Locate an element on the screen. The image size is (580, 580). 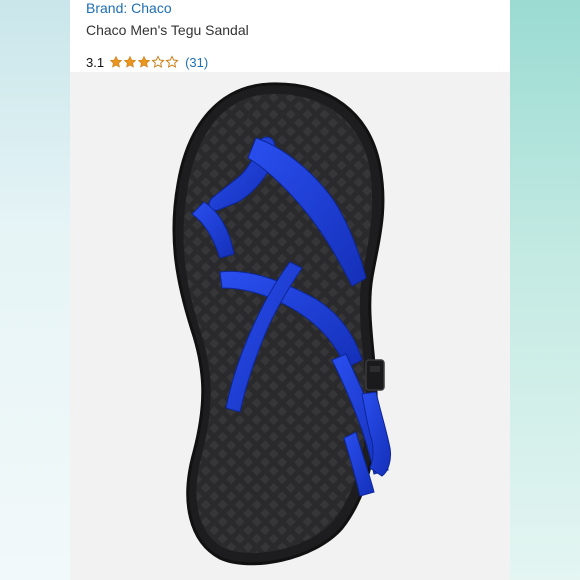
product-title: Chaco Men's Tegu Sandal is located at coordinates (167, 30).